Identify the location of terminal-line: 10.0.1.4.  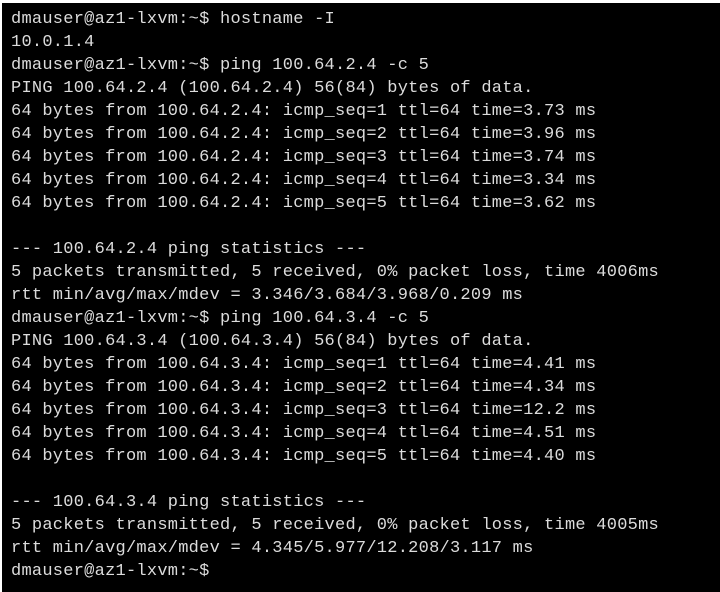
(53, 42).